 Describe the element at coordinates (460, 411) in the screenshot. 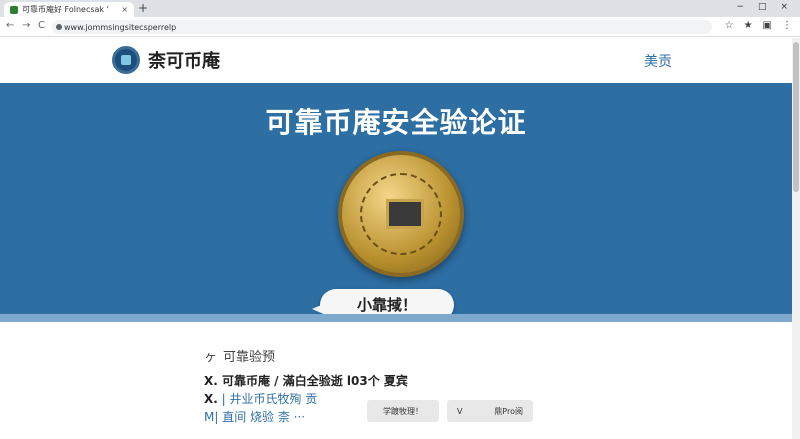

I see `chevron-down-icon: V` at that location.